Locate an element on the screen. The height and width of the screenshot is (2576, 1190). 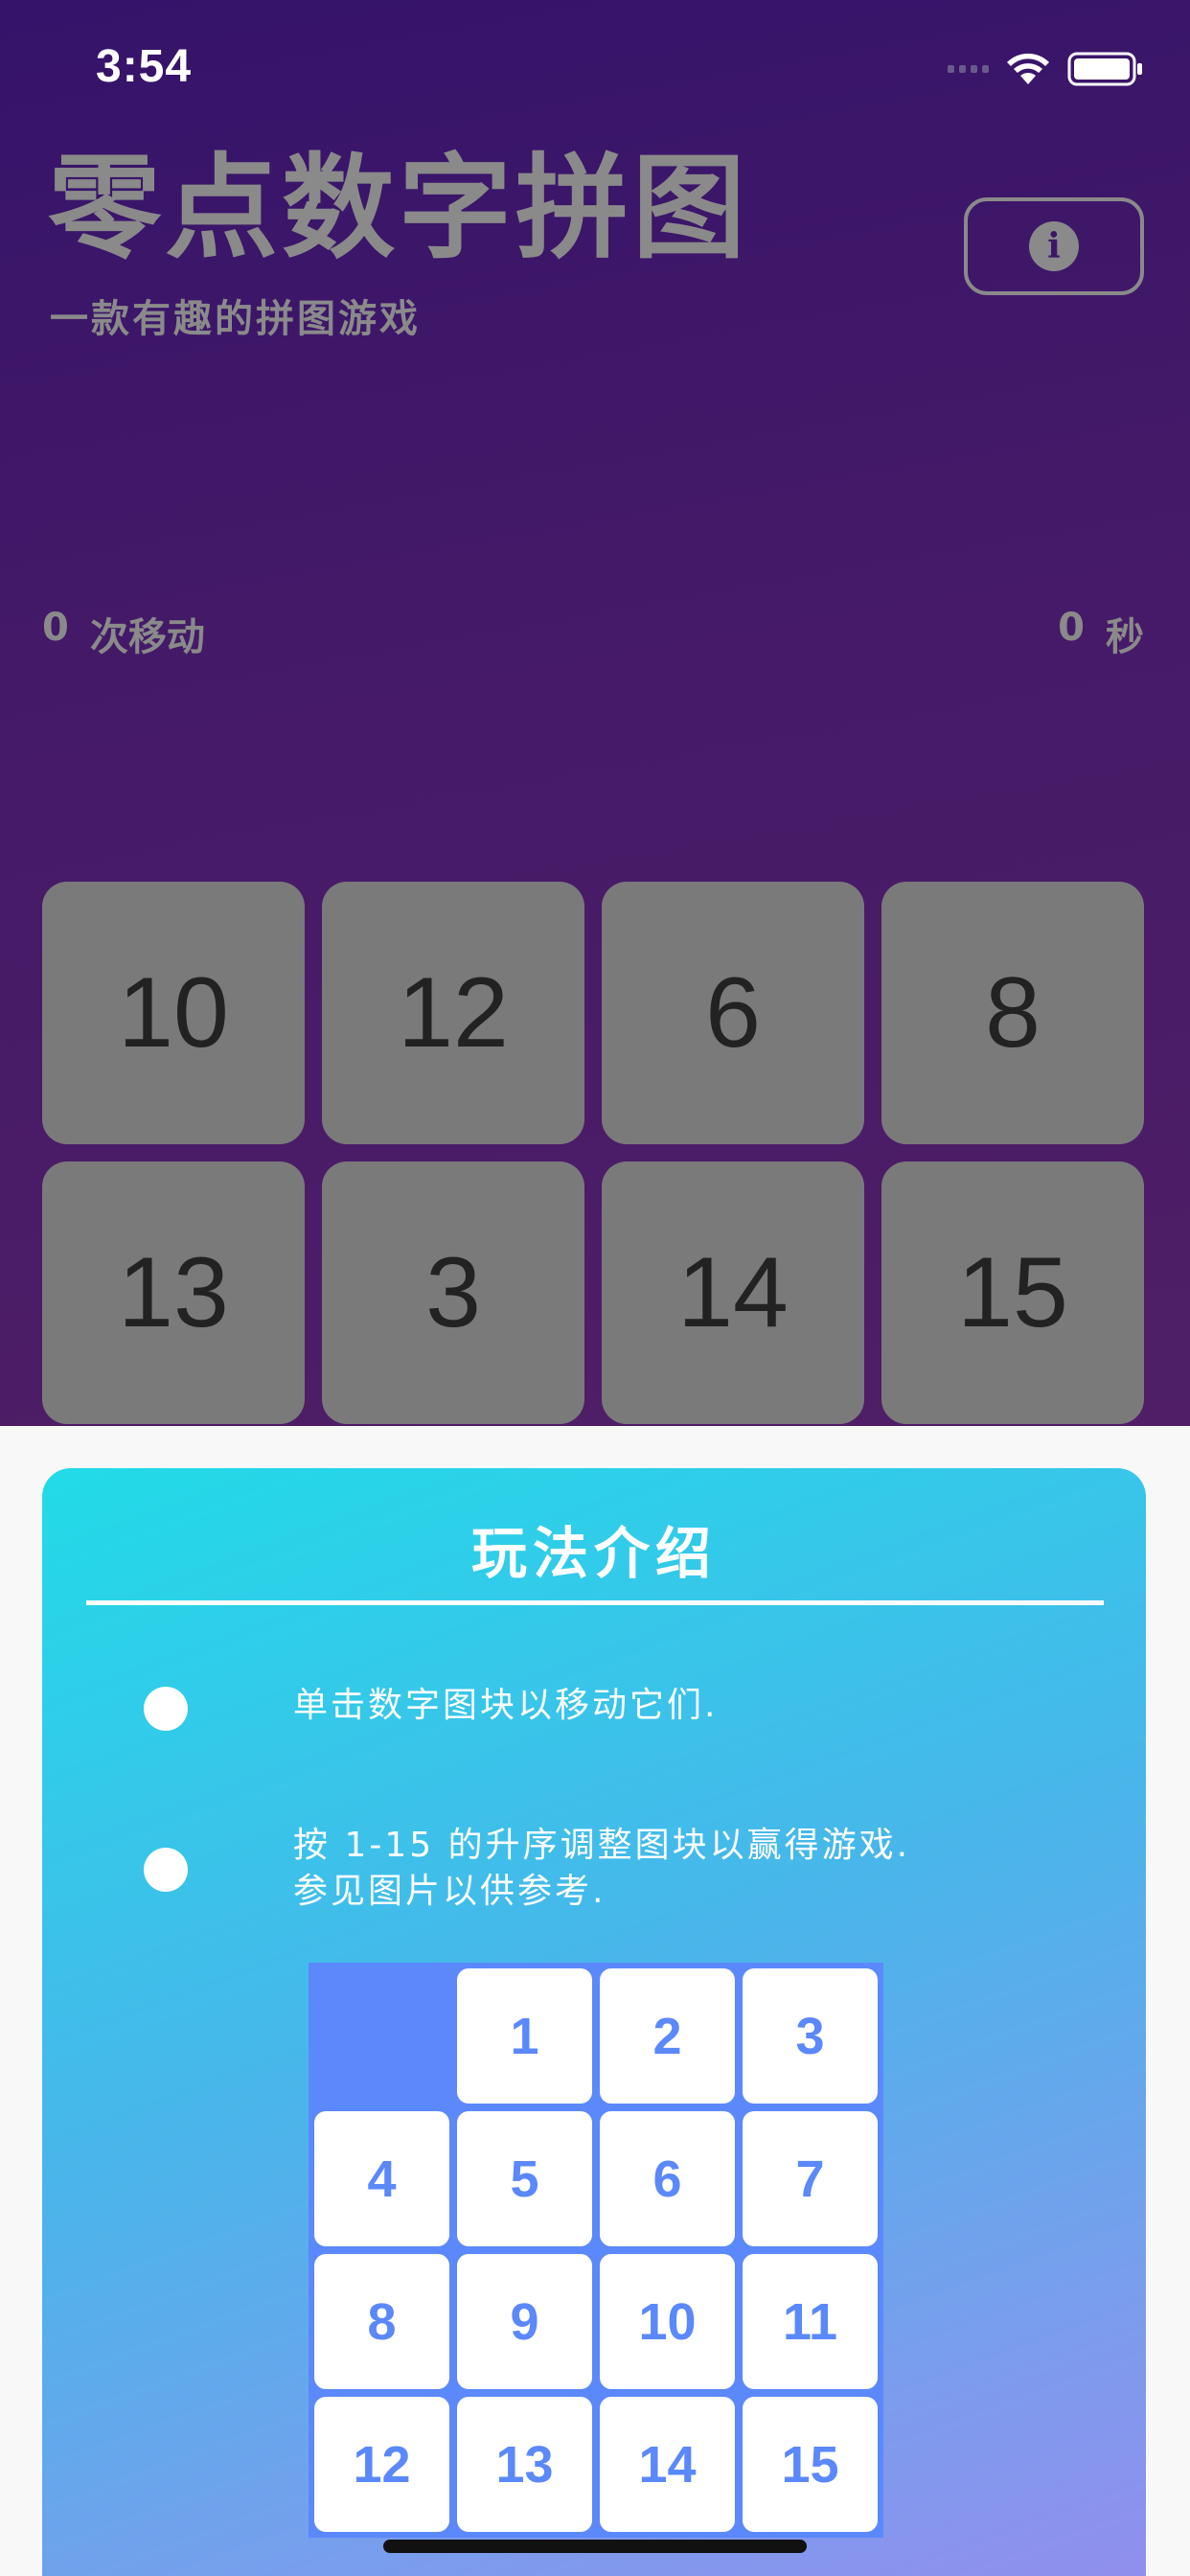
reference-empty-cell is located at coordinates (382, 2036).